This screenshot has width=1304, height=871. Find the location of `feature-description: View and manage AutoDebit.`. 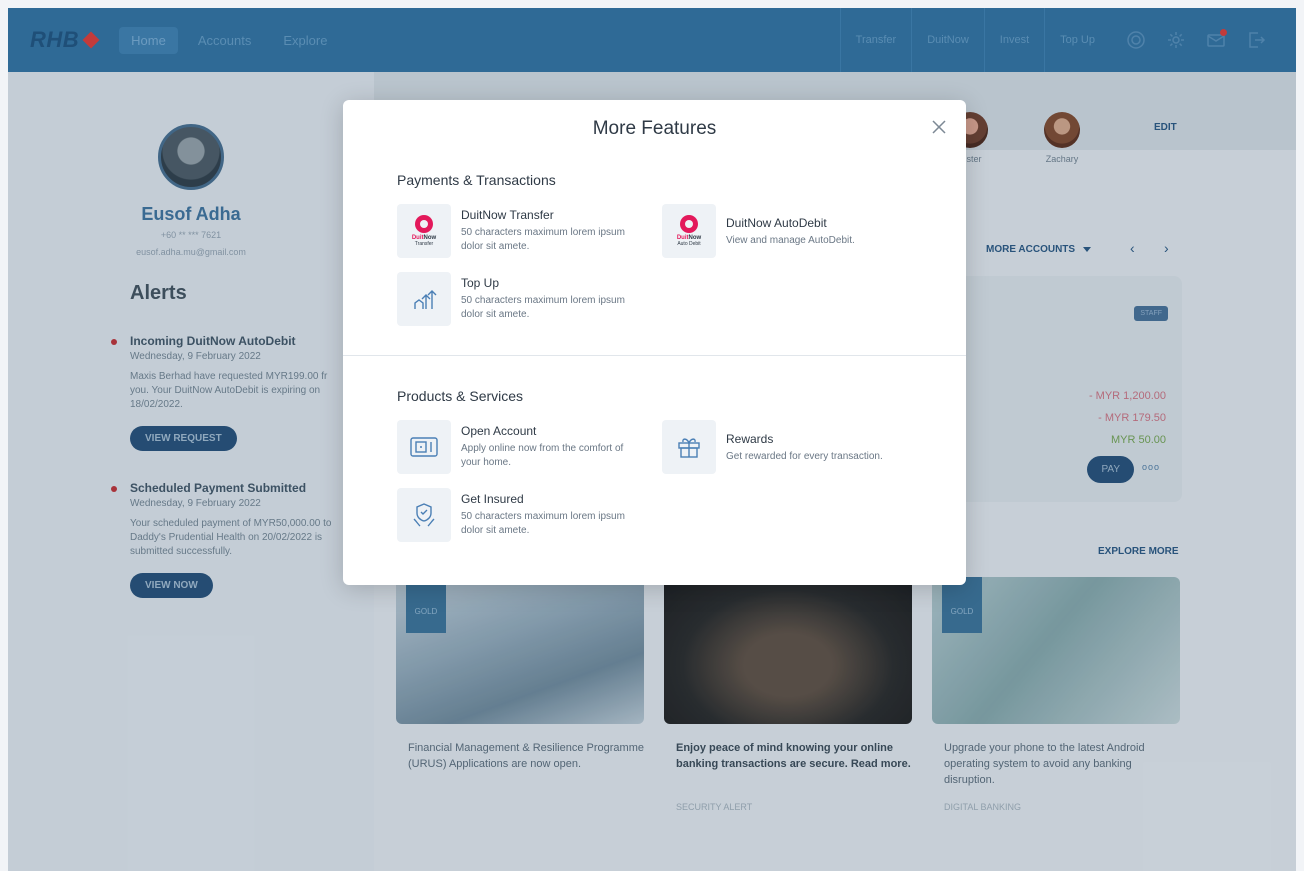

feature-description: View and manage AutoDebit. is located at coordinates (790, 240).